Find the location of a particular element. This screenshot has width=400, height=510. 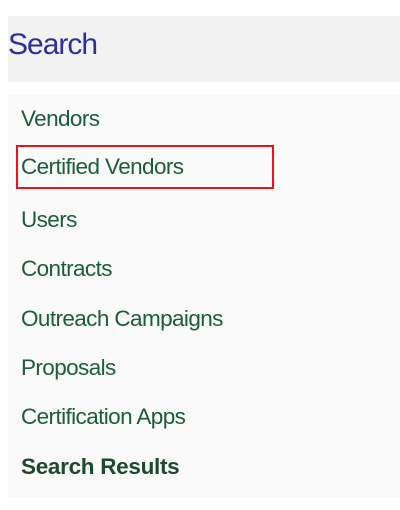

menu-item-users: Users is located at coordinates (49, 220).